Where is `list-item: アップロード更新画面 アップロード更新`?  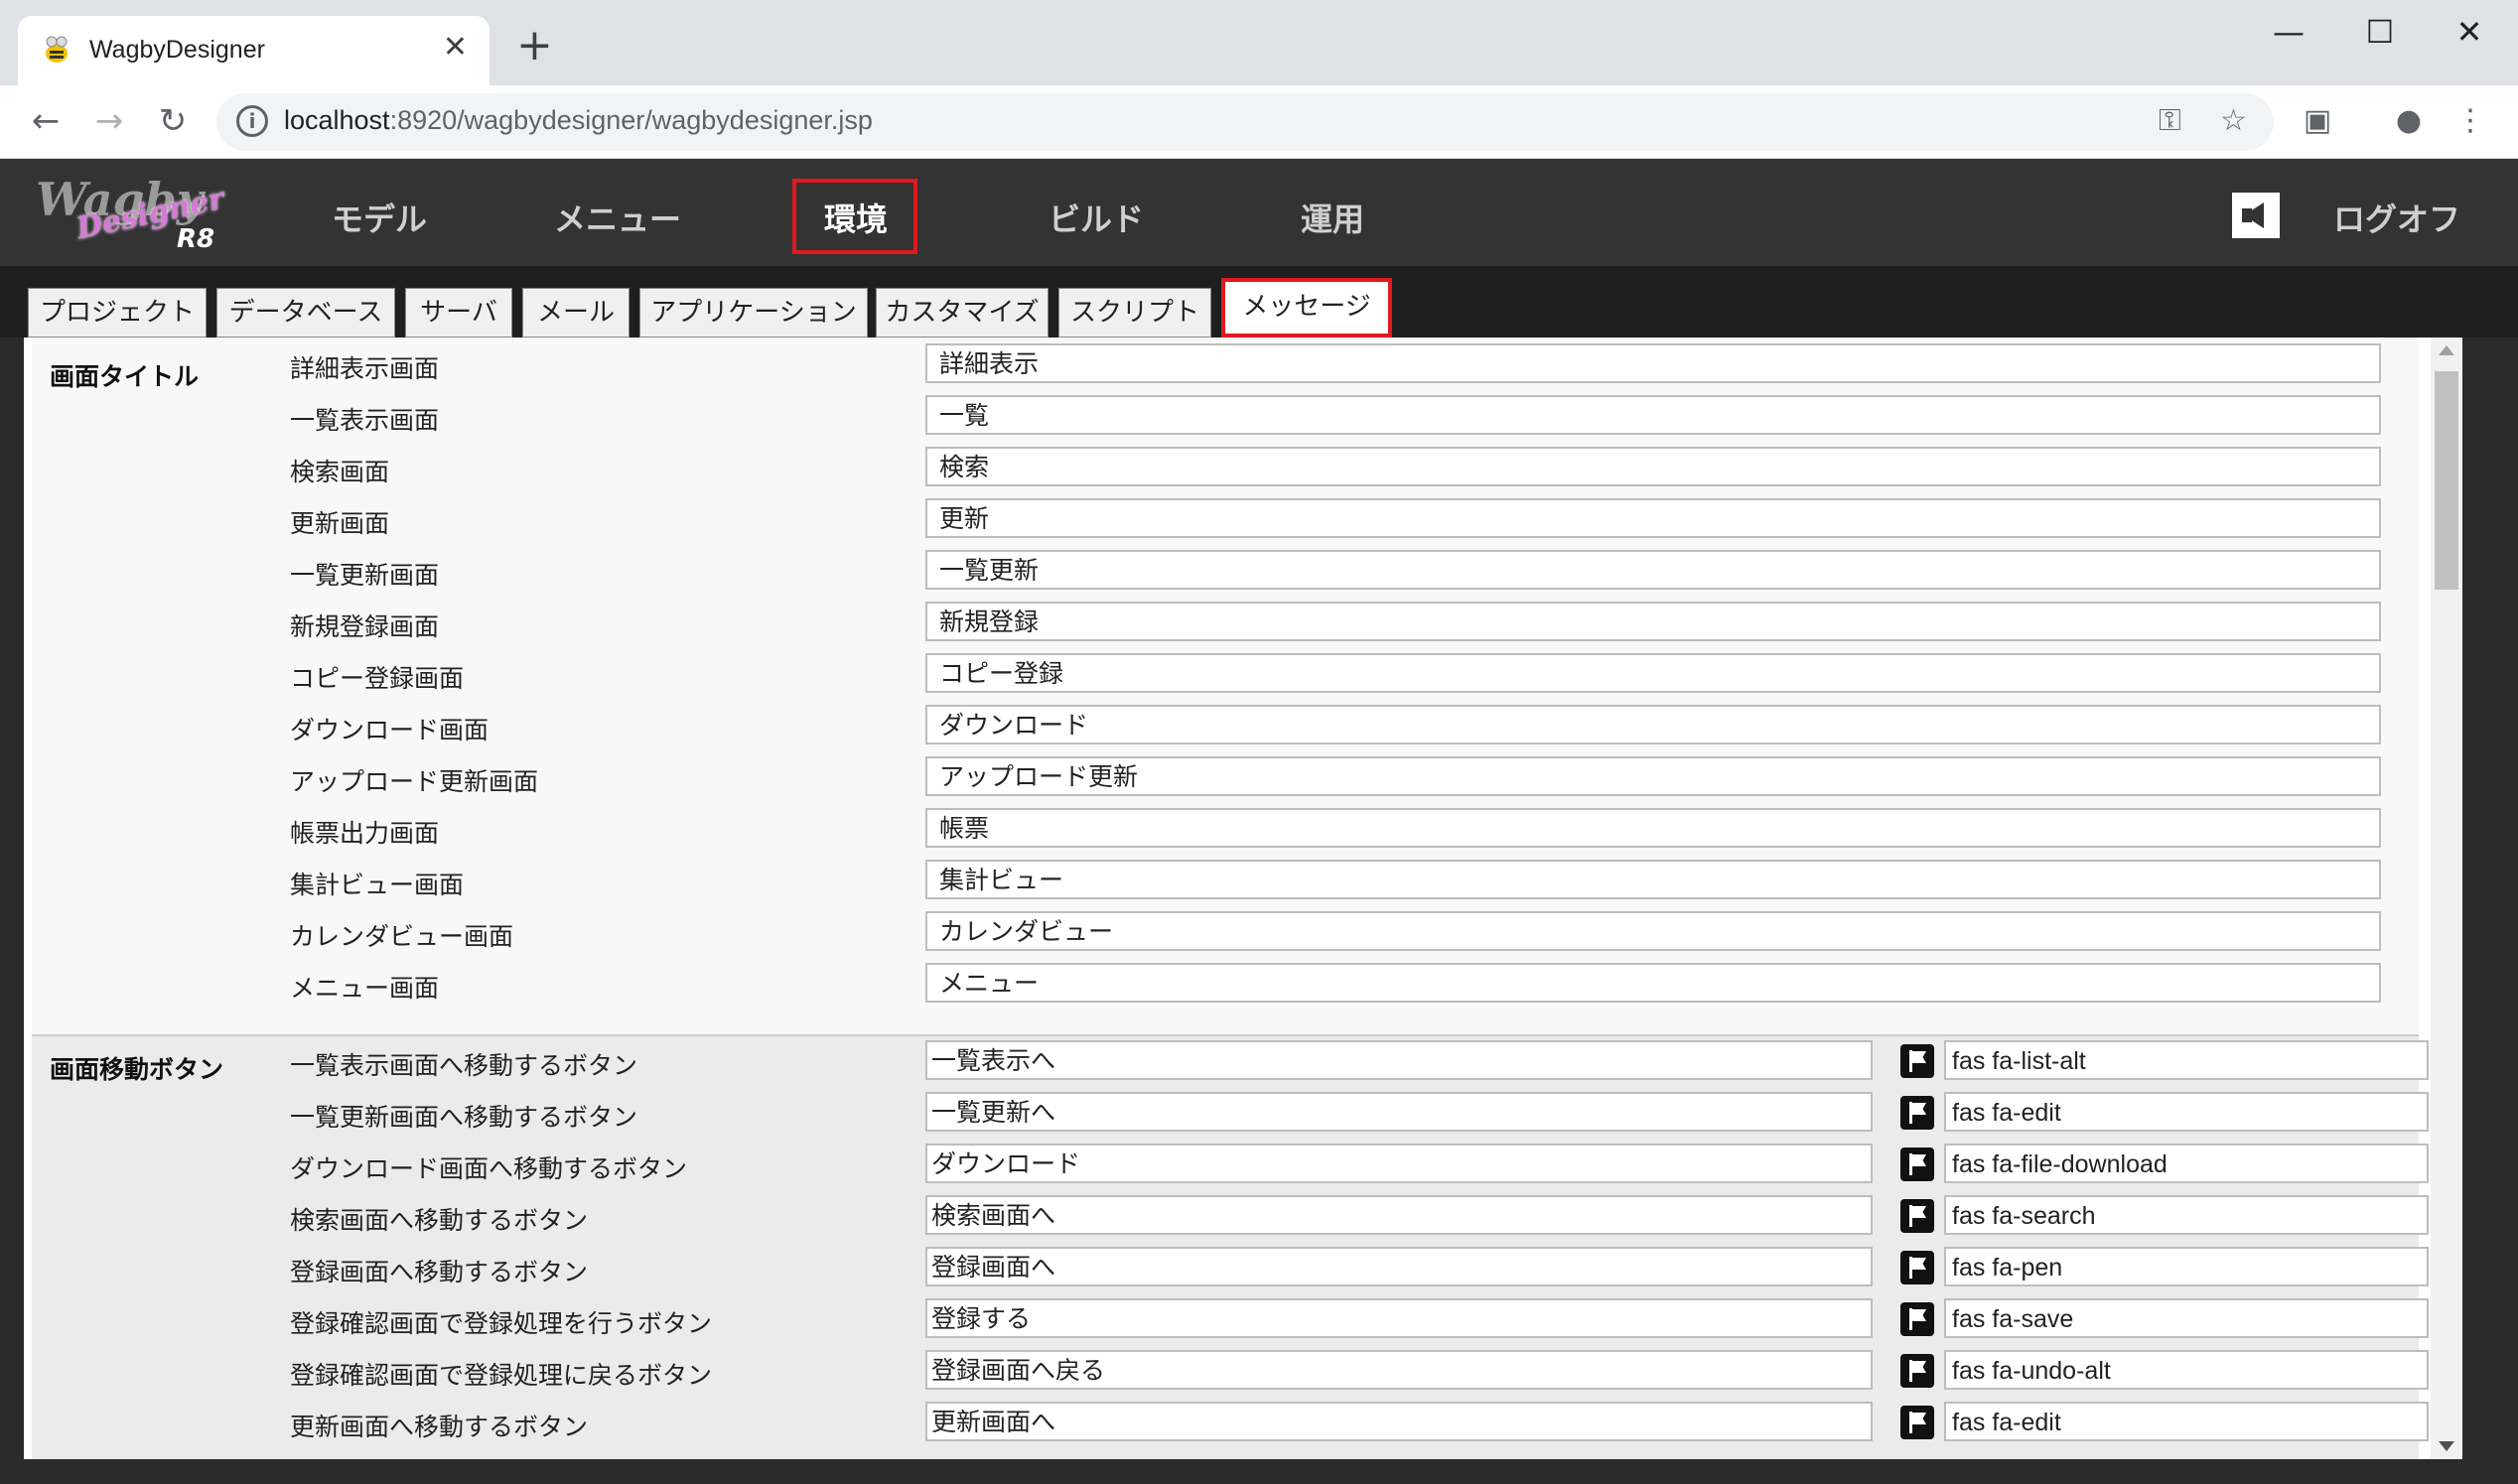 list-item: アップロード更新画面 アップロード更新 is located at coordinates (1225, 778).